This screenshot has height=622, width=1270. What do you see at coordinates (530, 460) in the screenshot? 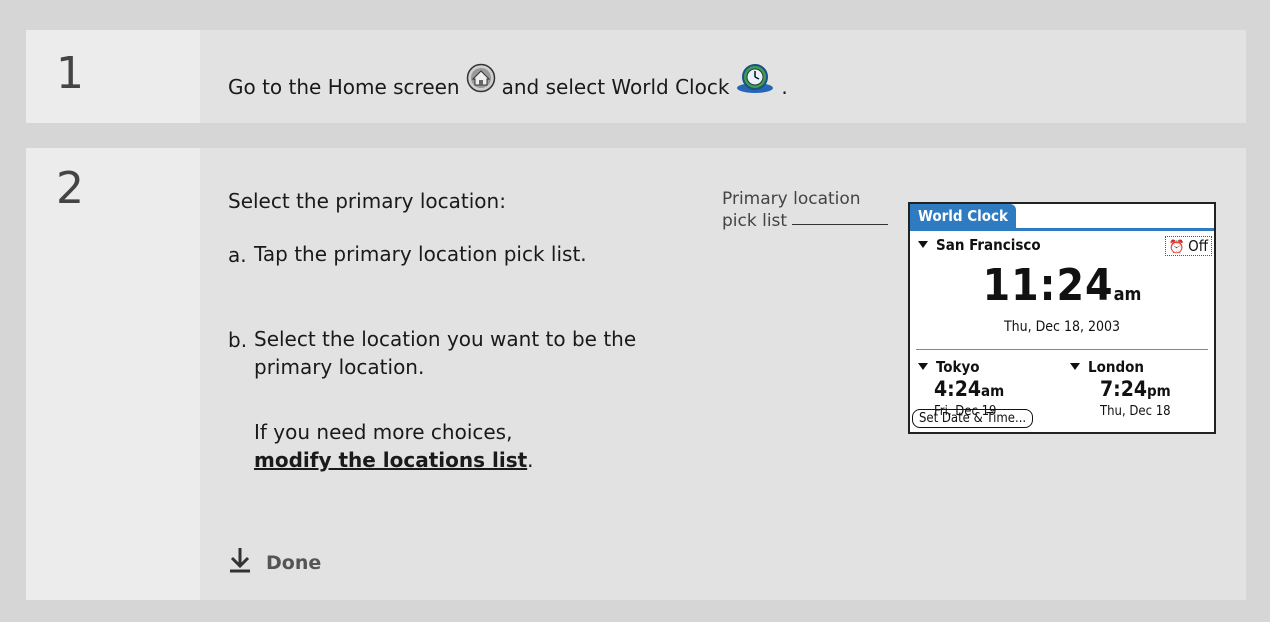
I see `link-suffix: .` at bounding box center [530, 460].